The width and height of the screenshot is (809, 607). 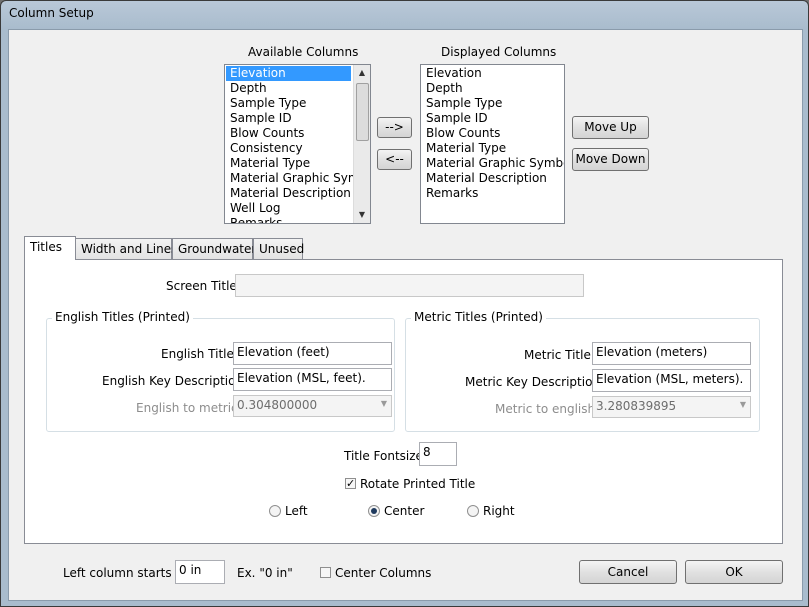 I want to click on tab-titles: Titles, so click(x=50, y=248).